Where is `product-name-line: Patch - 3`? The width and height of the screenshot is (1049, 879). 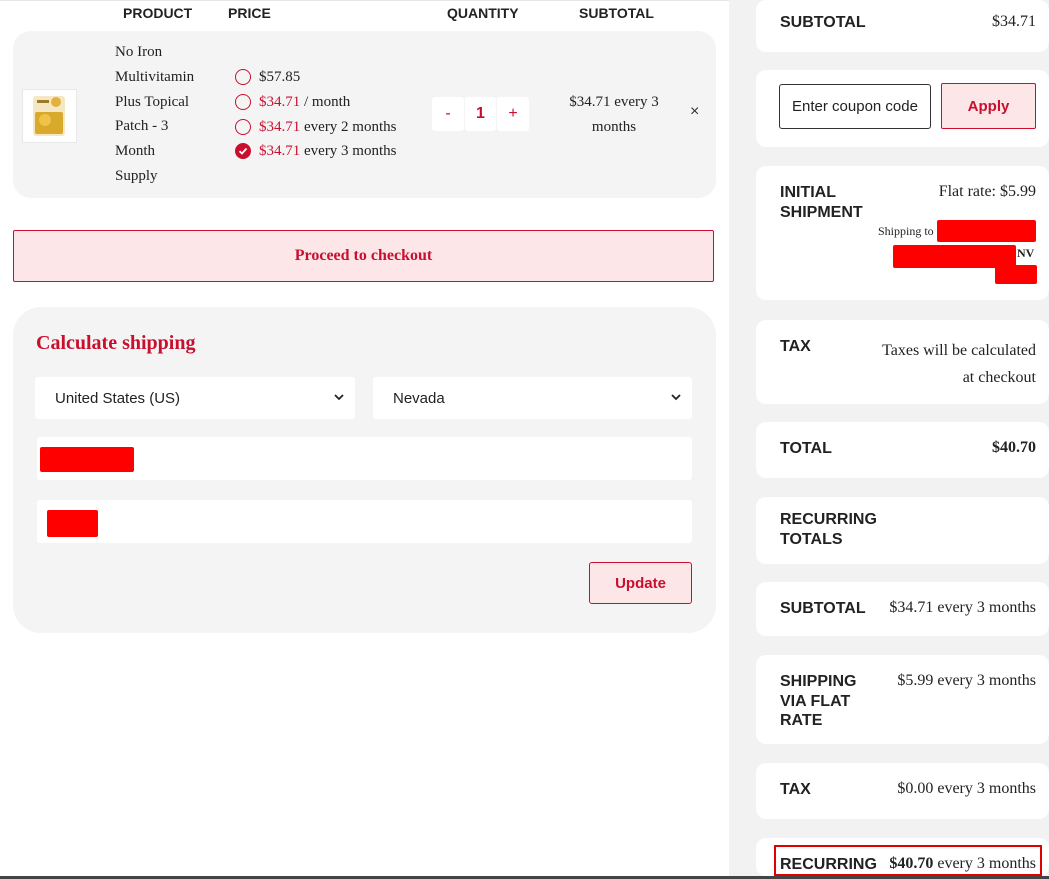 product-name-line: Patch - 3 is located at coordinates (142, 126).